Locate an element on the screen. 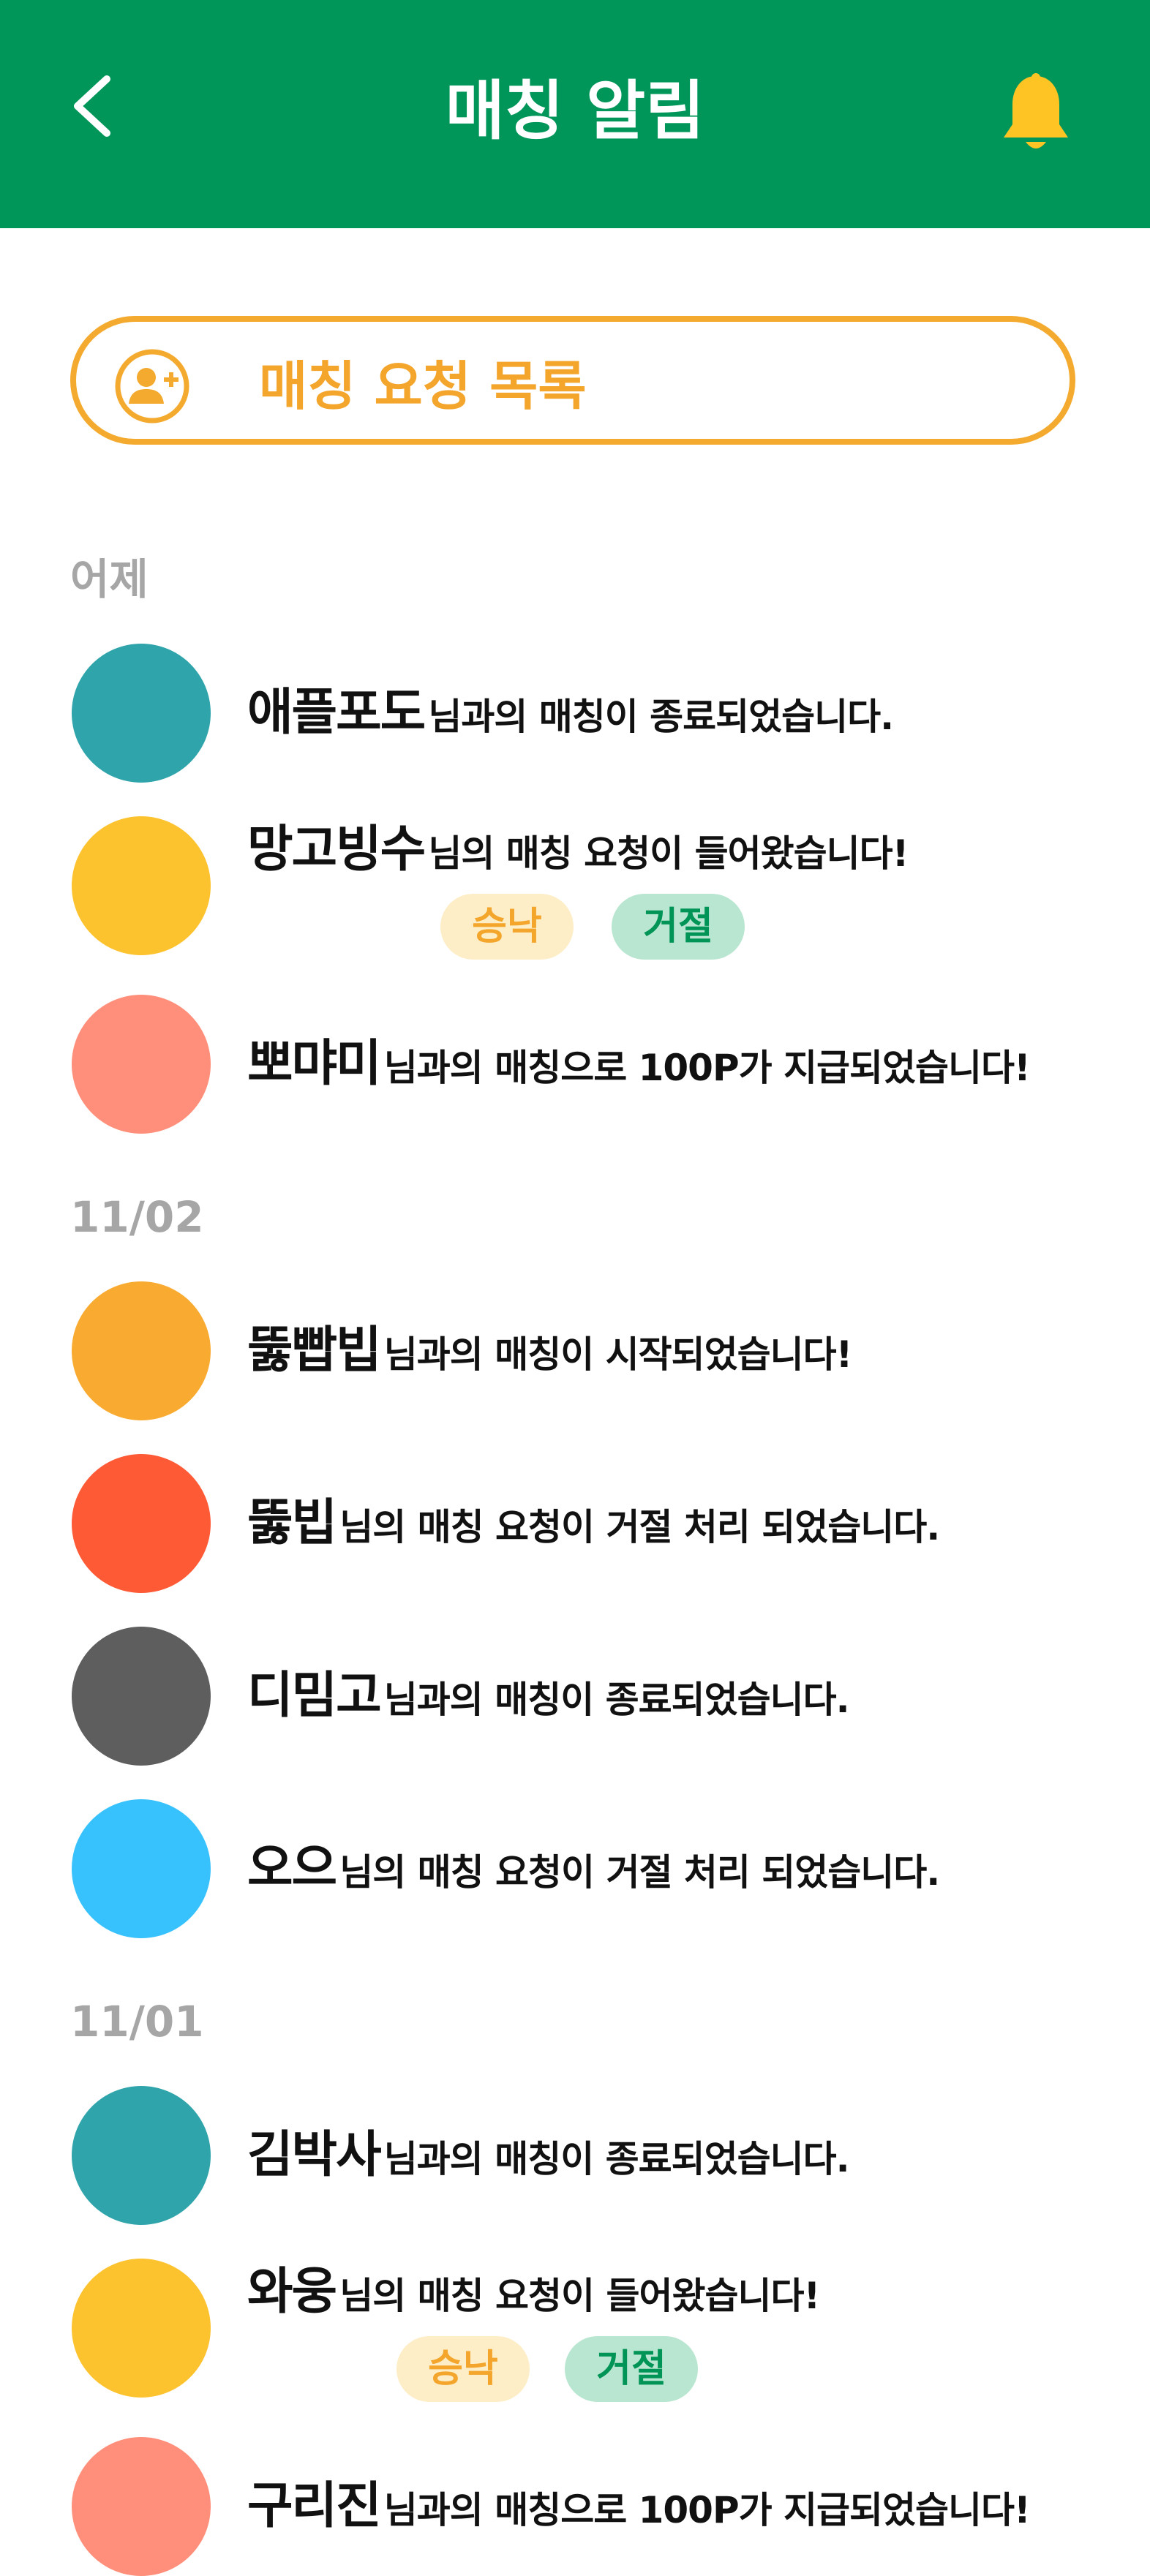 The width and height of the screenshot is (1150, 2576). nickname: 구리진 is located at coordinates (314, 2506).